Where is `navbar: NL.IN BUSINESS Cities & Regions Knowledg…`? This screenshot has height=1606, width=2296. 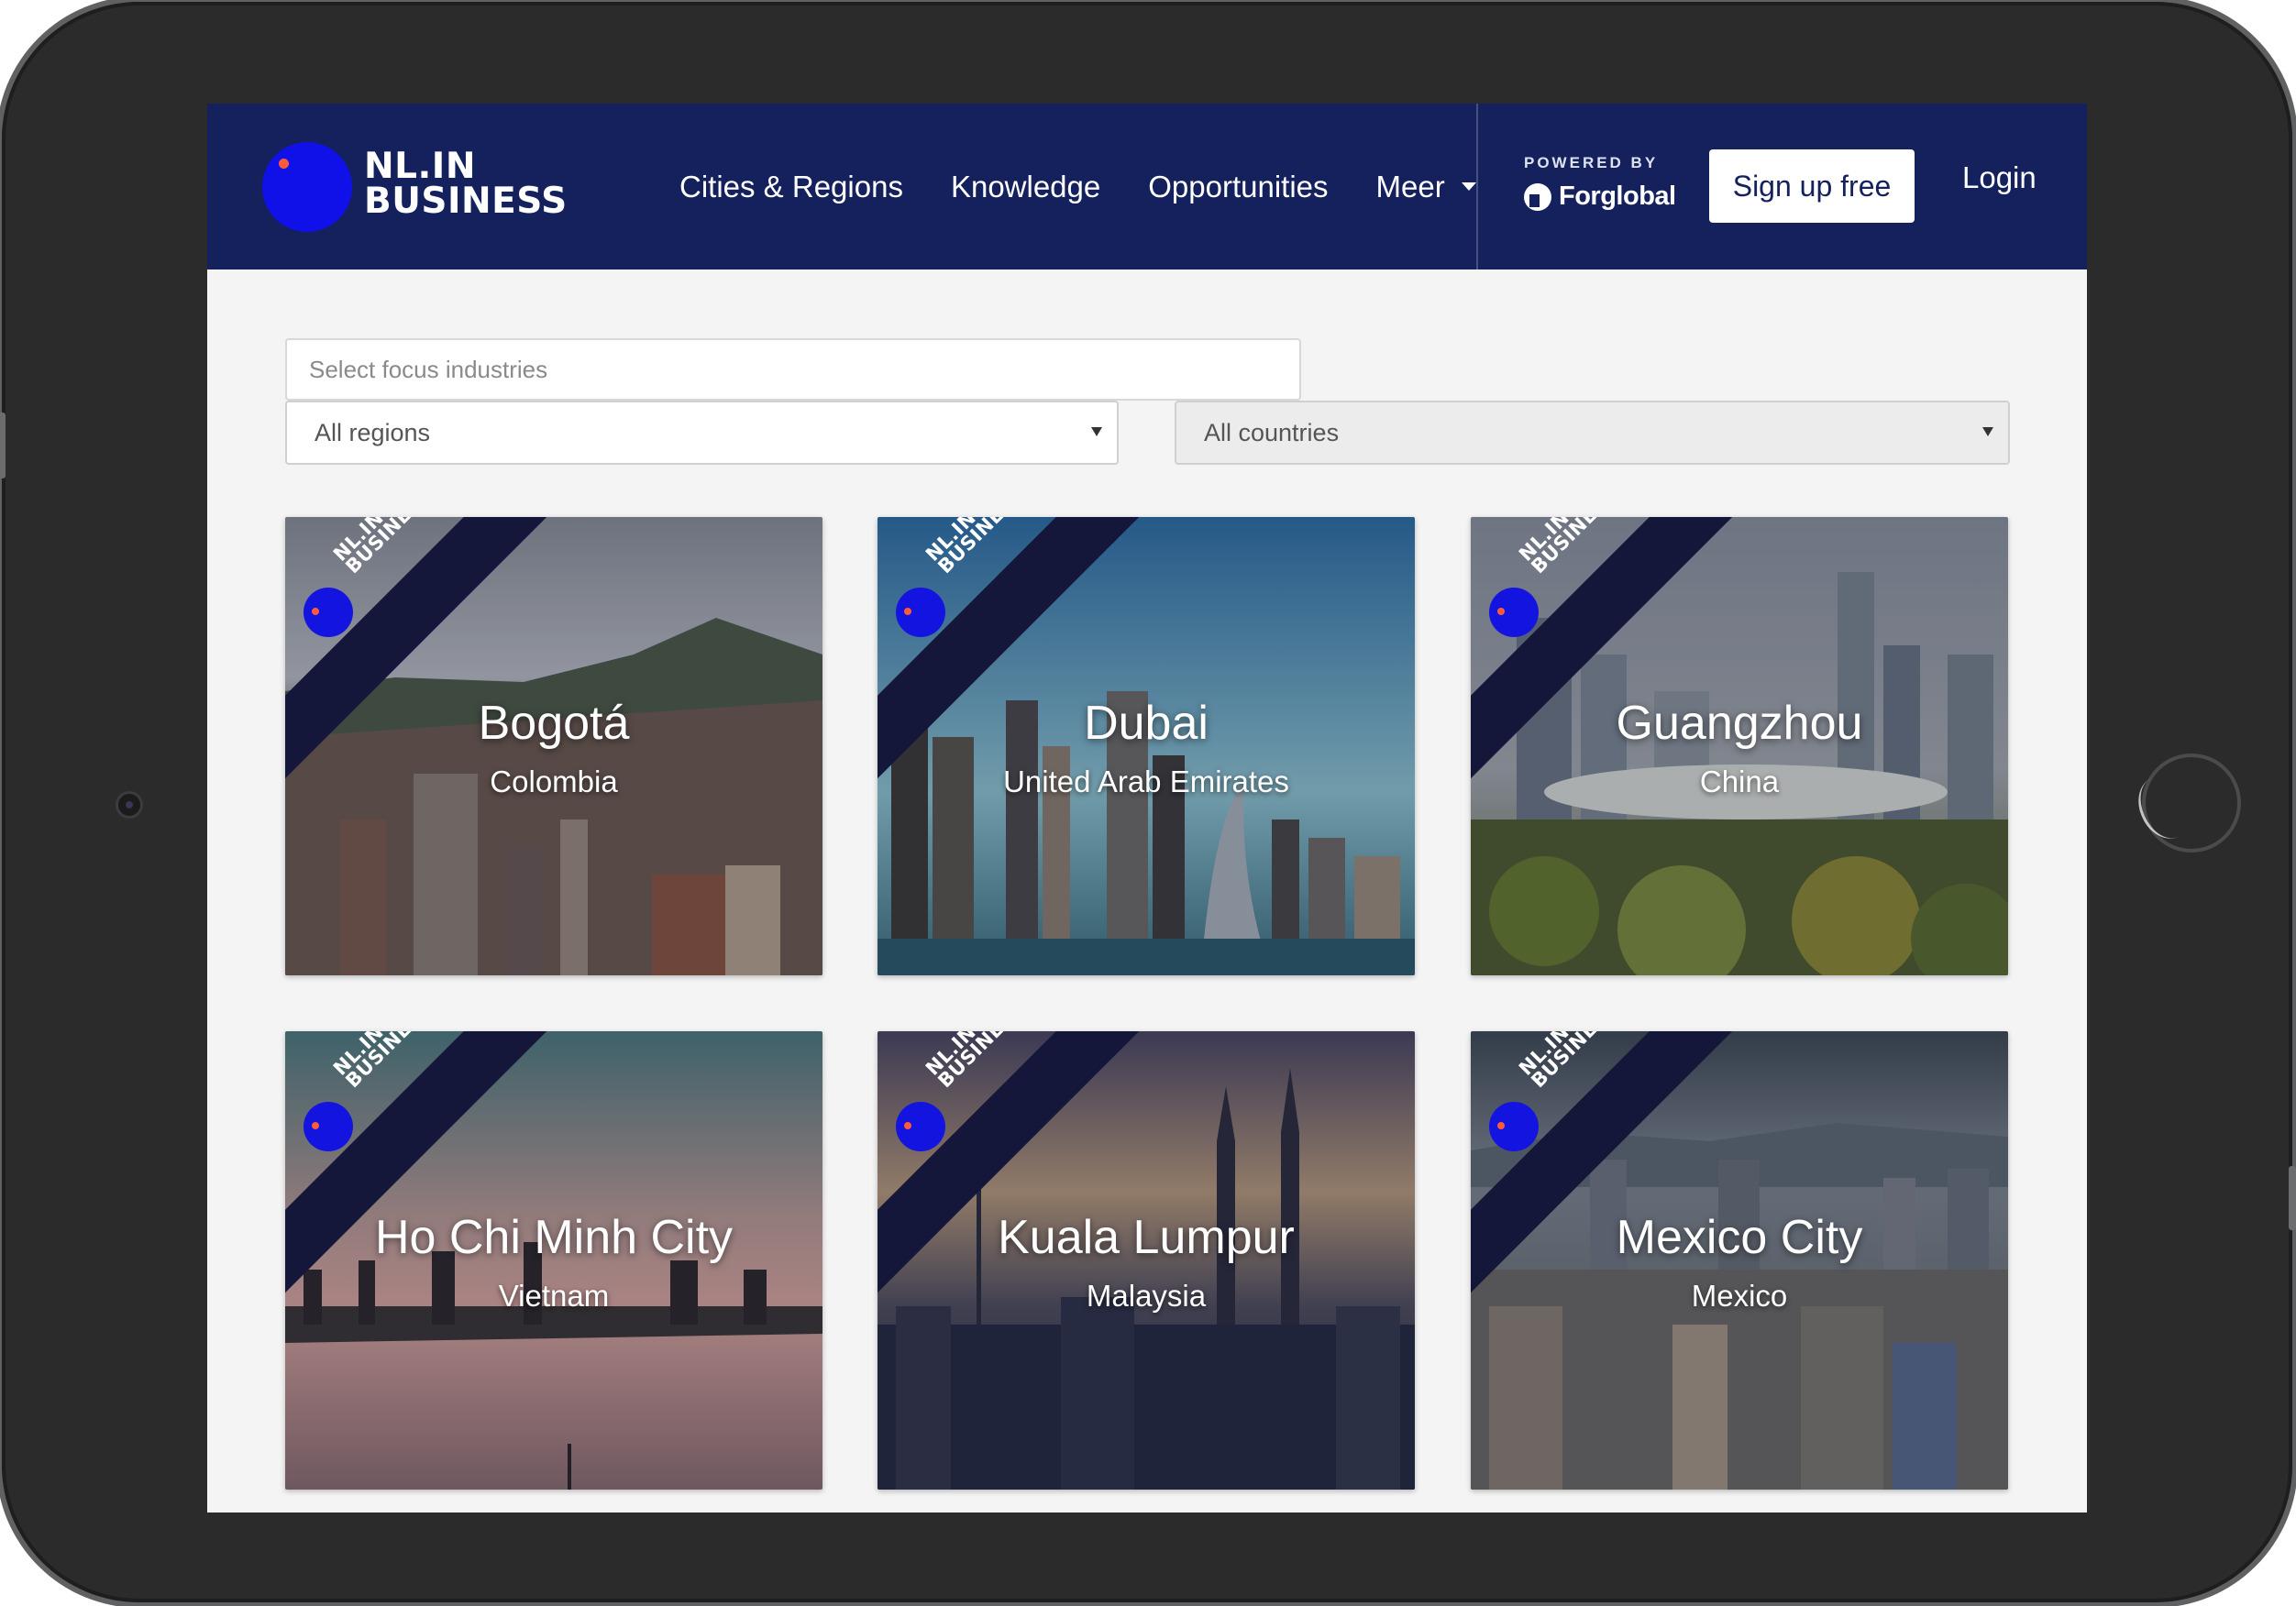 navbar: NL.IN BUSINESS Cities & Regions Knowledg… is located at coordinates (1147, 187).